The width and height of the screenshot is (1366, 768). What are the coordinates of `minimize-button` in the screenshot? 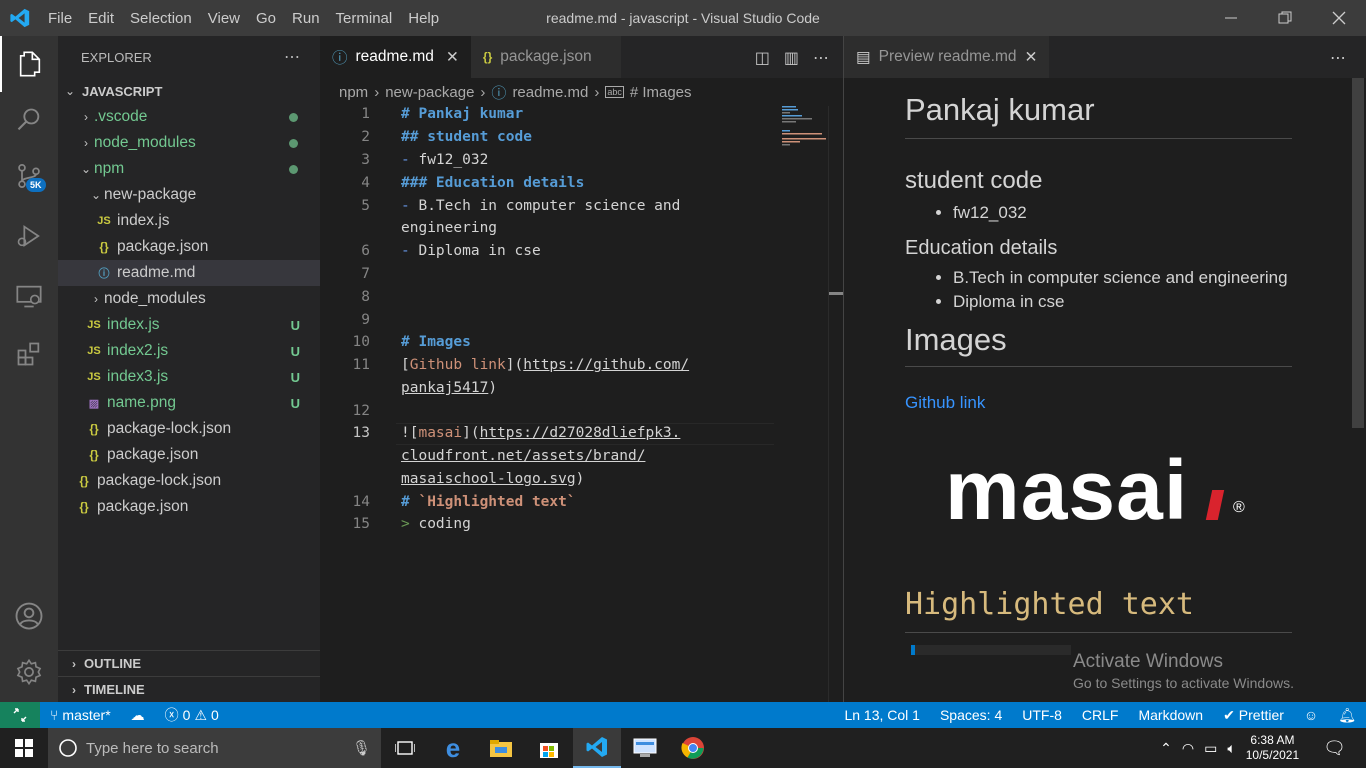 It's located at (1231, 18).